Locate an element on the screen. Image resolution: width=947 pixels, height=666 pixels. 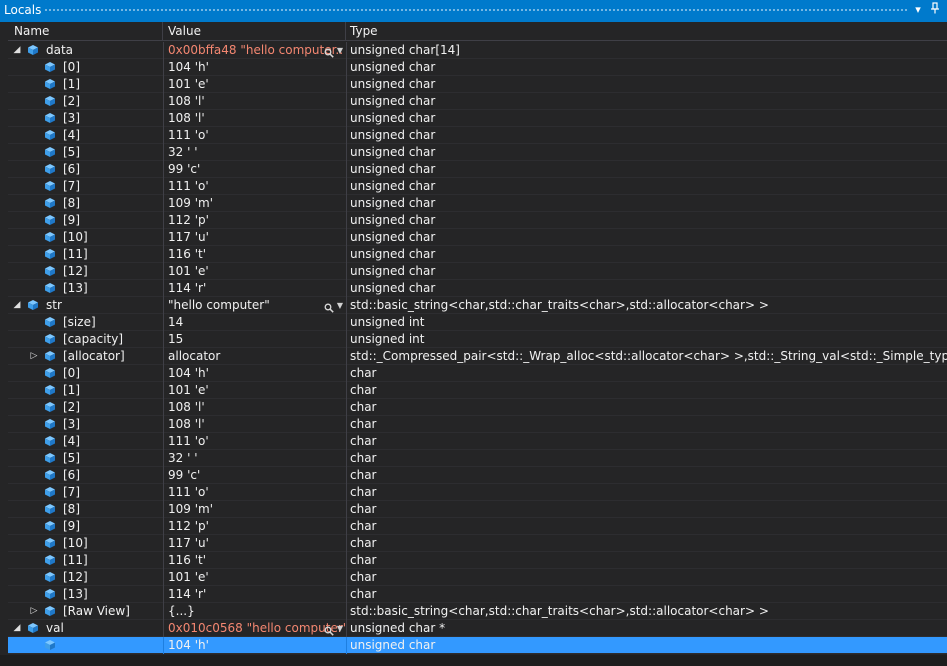
tree-row-member: [0] 104 'h' unsigned char is located at coordinates (477, 67).